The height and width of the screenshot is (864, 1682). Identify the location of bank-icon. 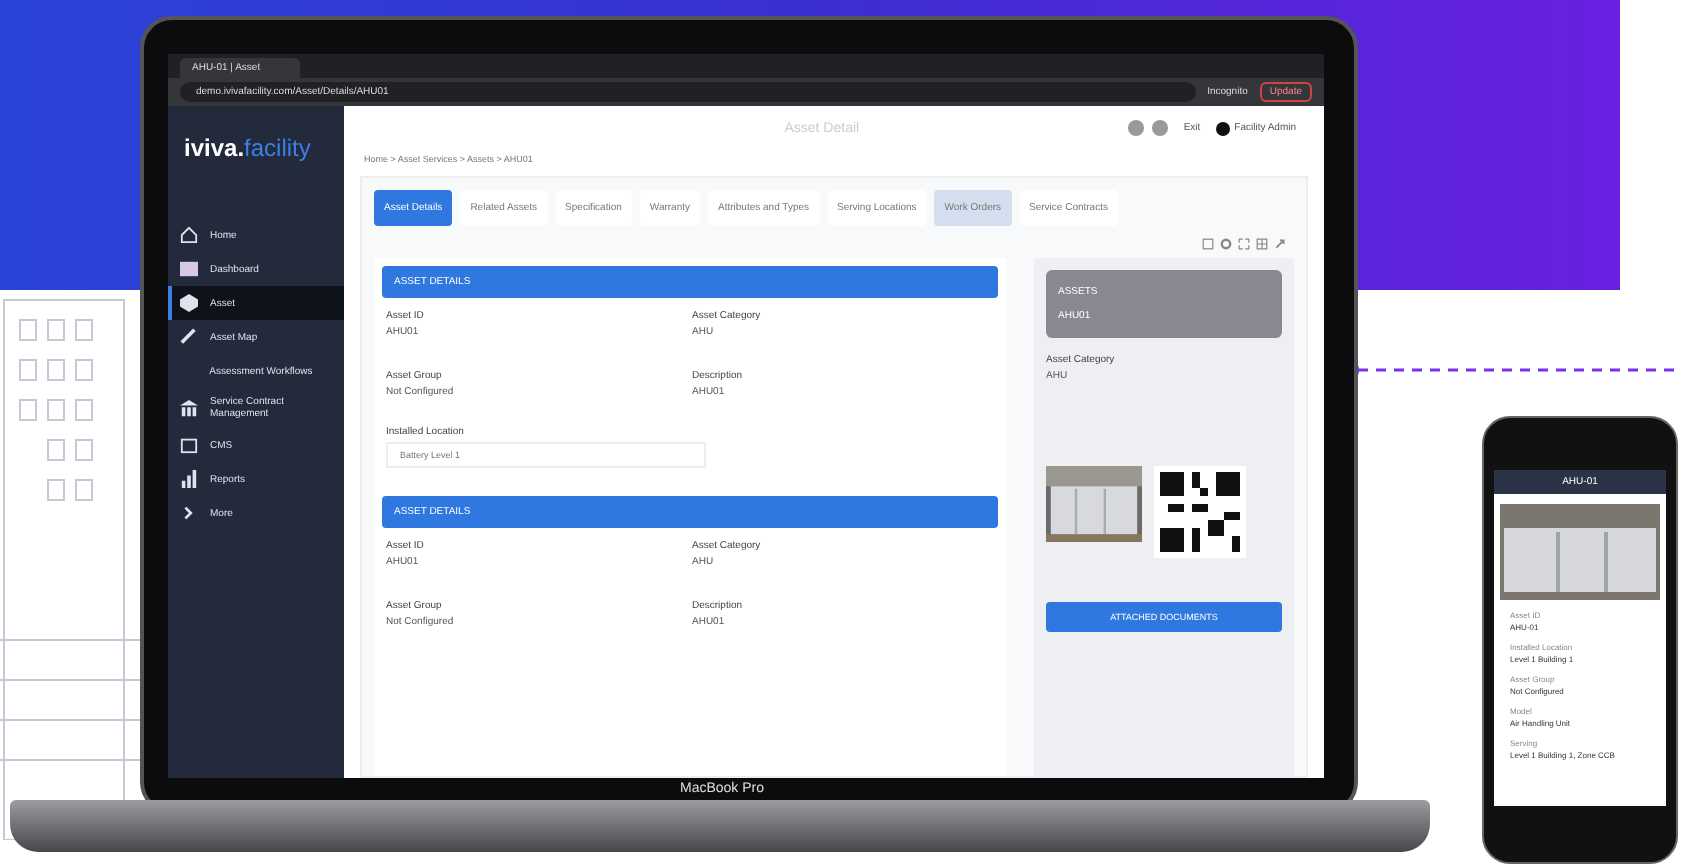
(189, 408).